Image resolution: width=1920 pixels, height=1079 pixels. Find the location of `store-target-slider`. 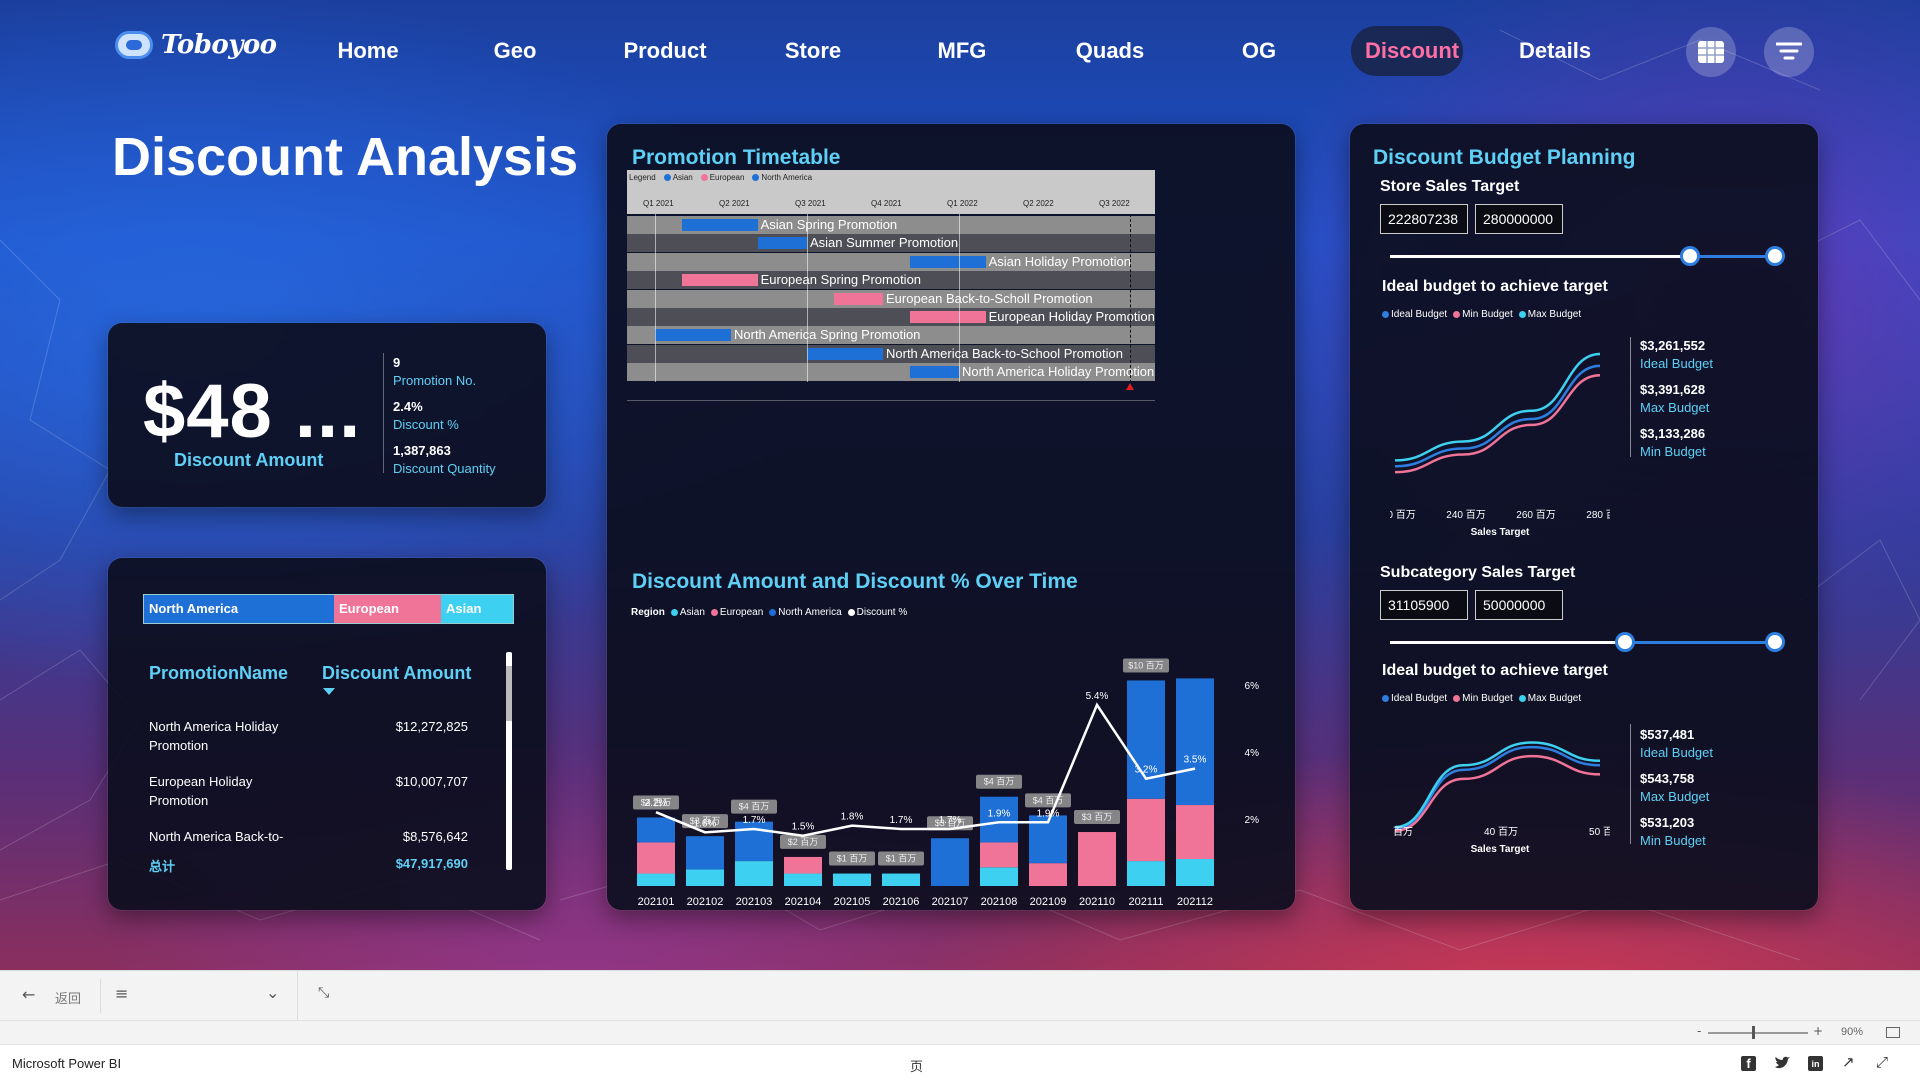

store-target-slider is located at coordinates (1587, 257).